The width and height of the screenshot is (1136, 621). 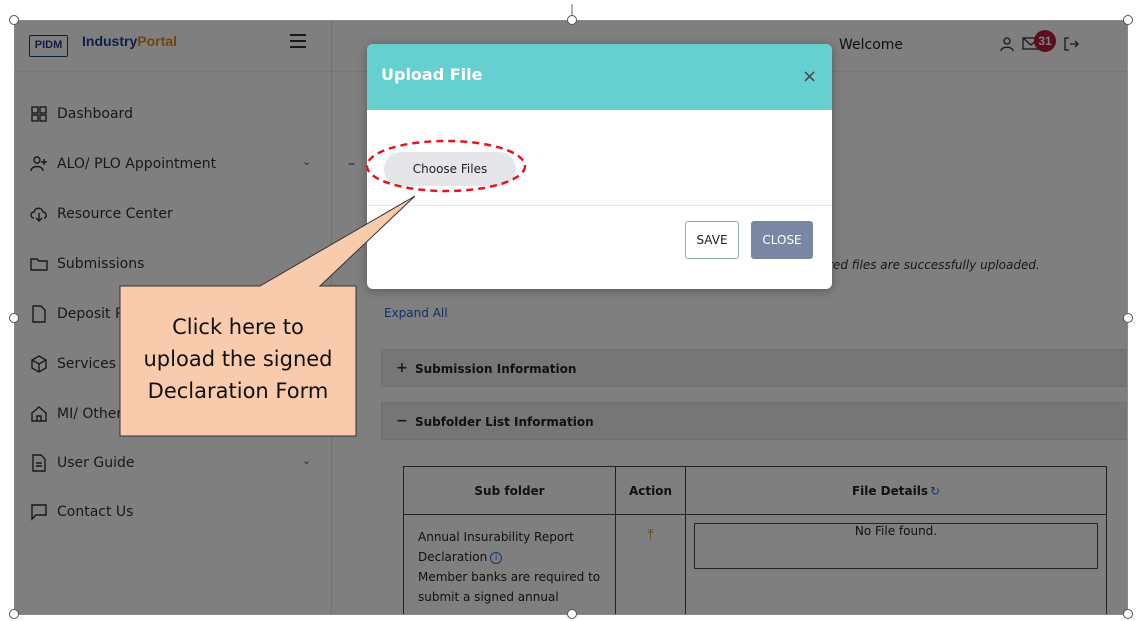 I want to click on callout-line: Declaration Form, so click(x=238, y=391).